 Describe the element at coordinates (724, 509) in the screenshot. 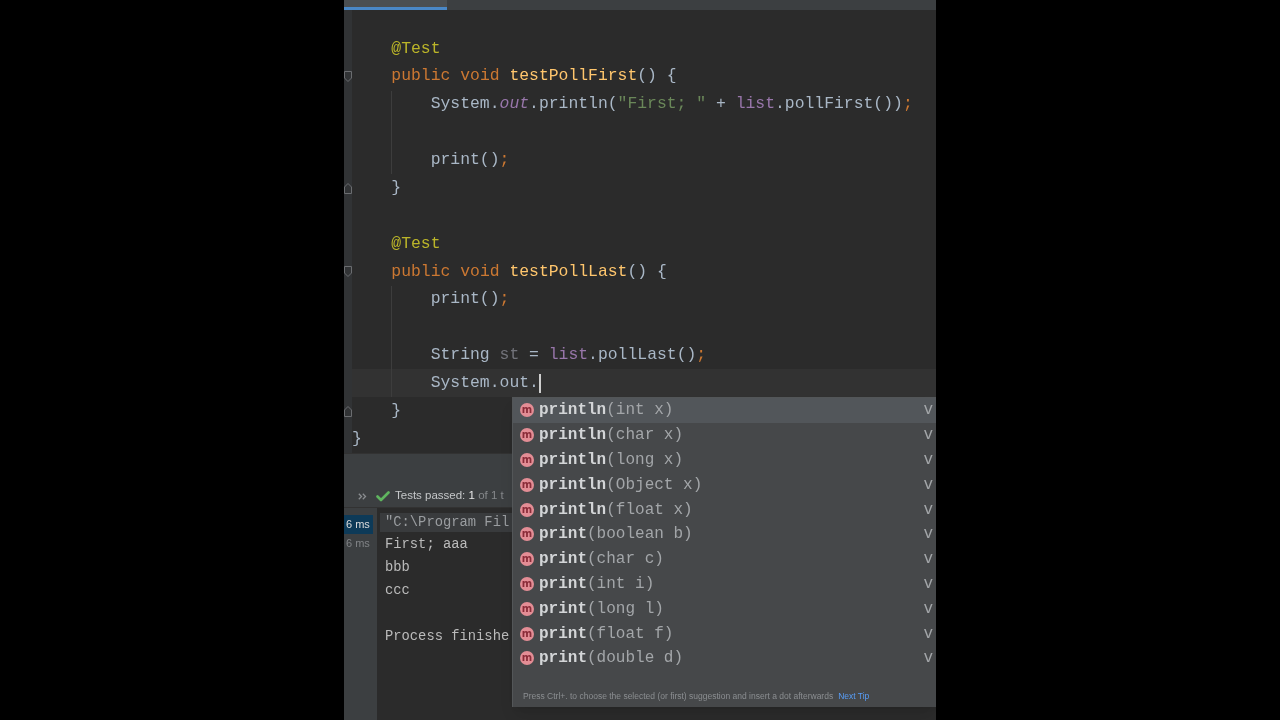

I see `completion-item: m println(float x) v` at that location.